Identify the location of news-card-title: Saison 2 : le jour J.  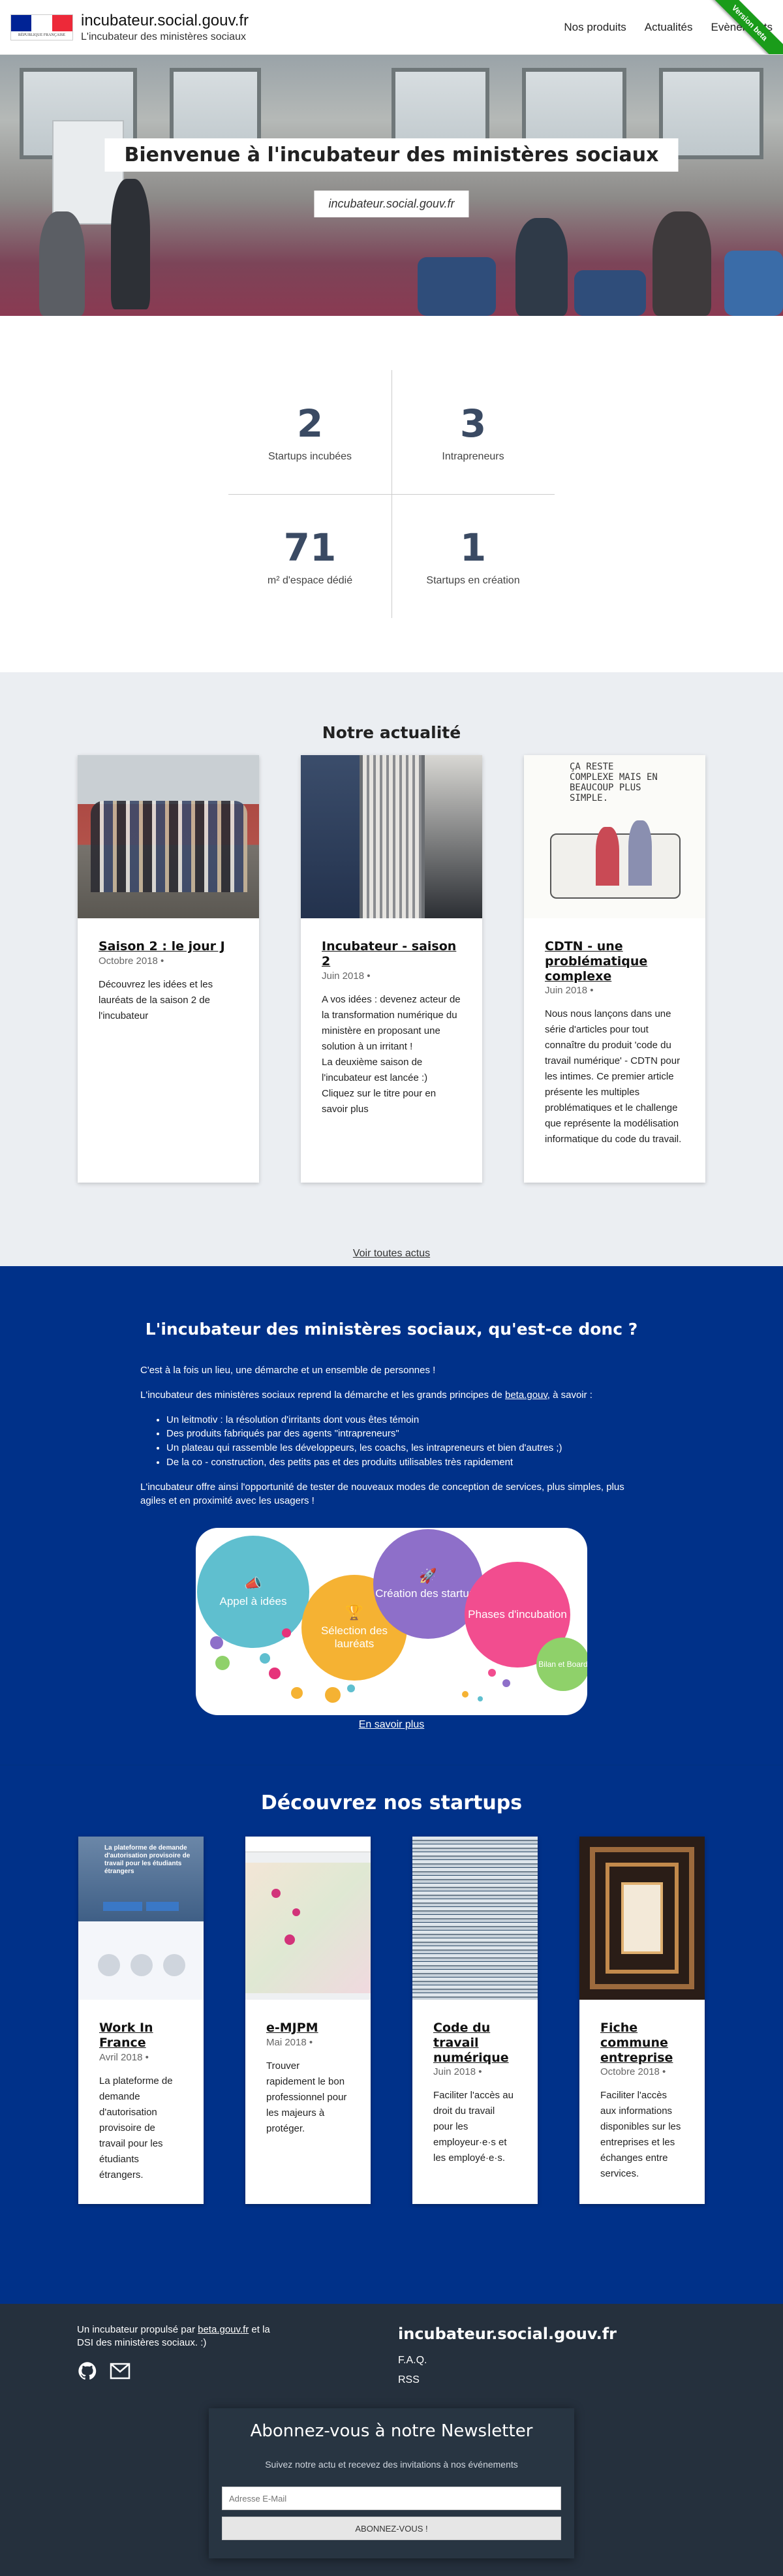
(168, 946).